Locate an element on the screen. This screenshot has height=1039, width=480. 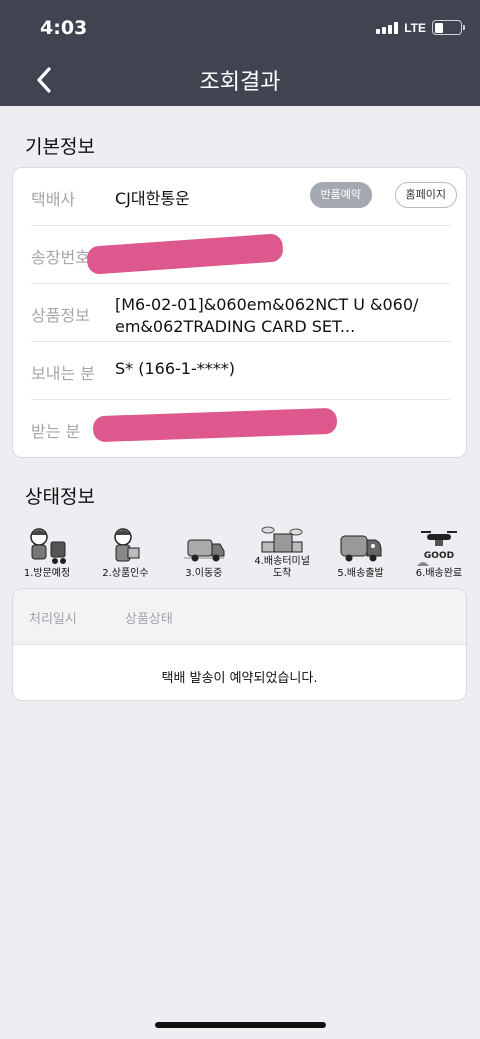
step-in-transit: 3.이동중 is located at coordinates (204, 556).